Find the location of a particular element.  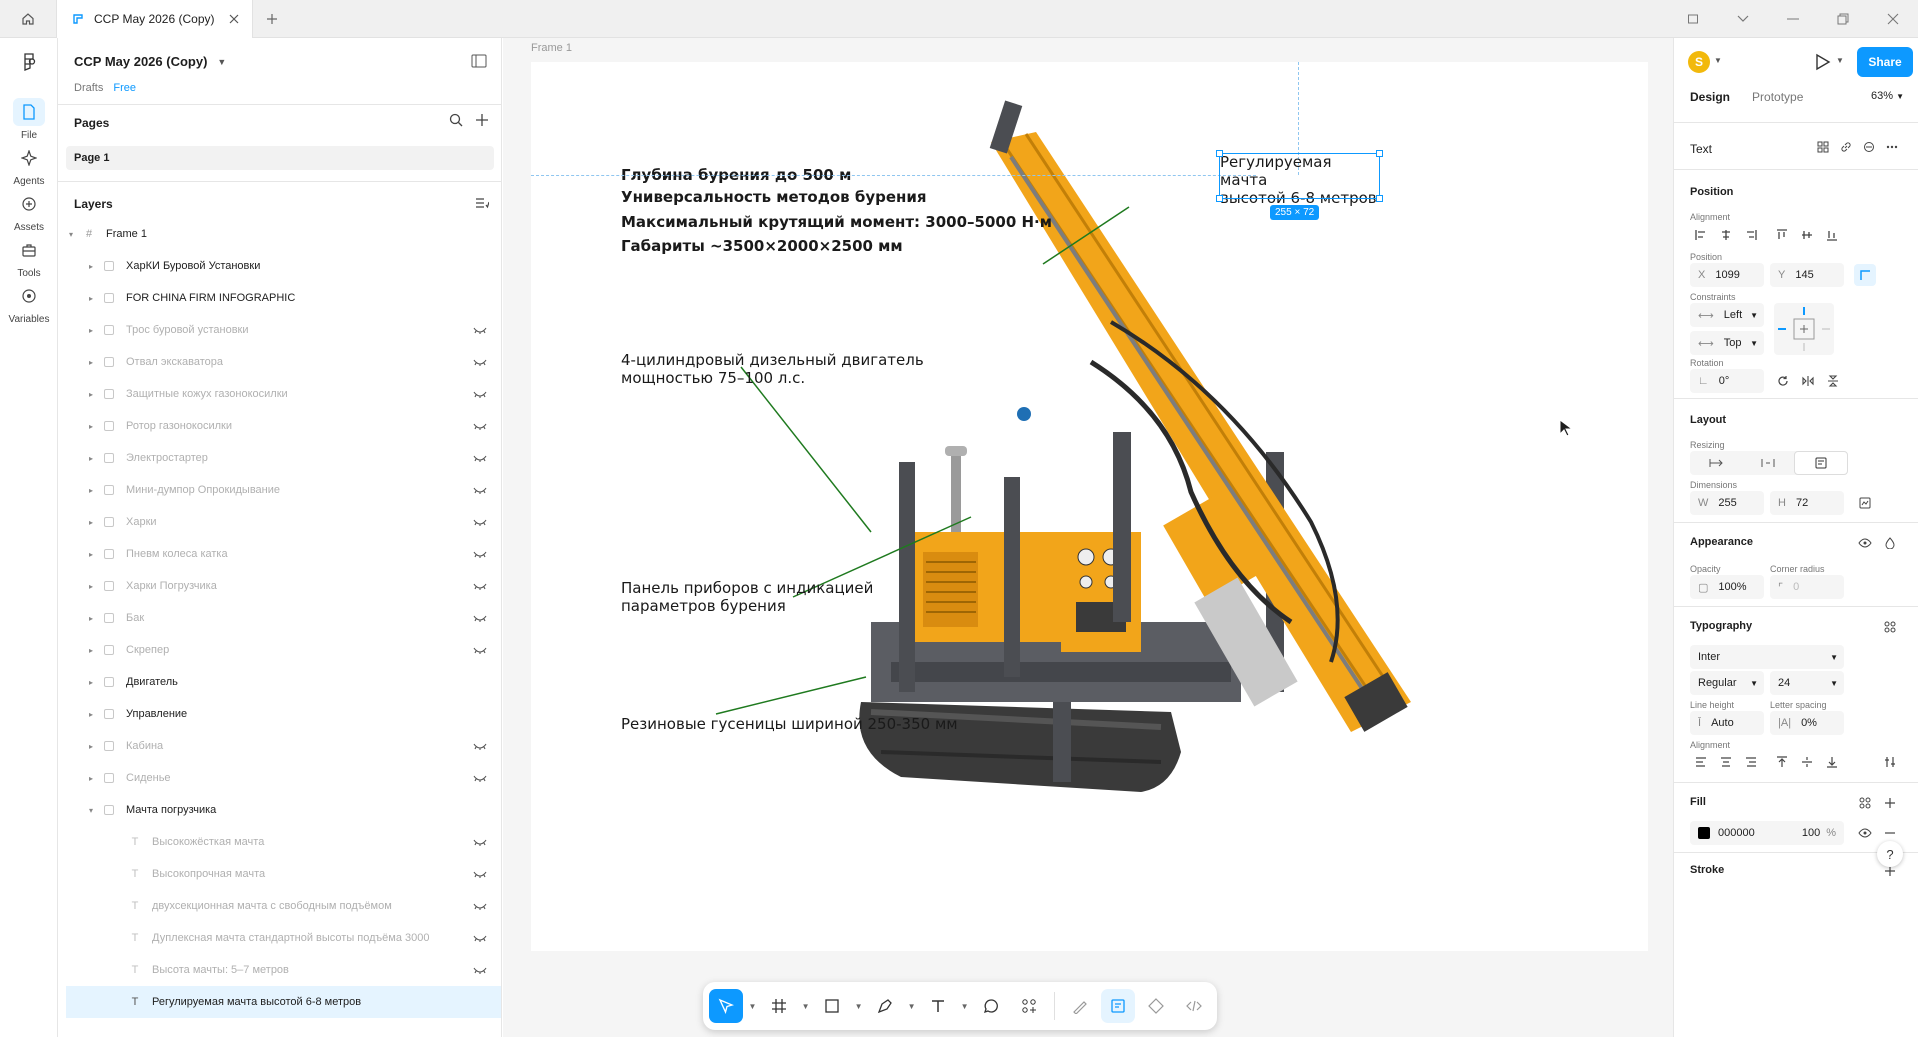

width-input: W 255 is located at coordinates (1727, 503).